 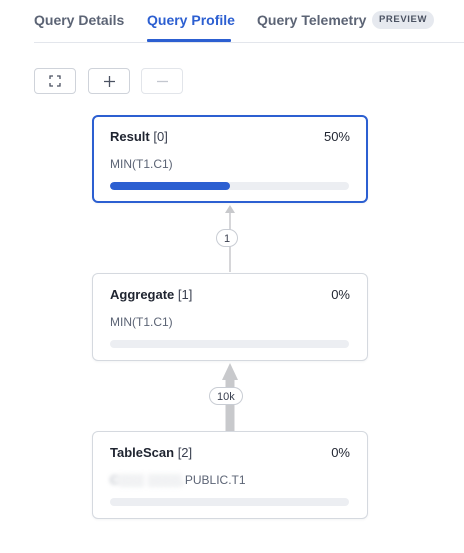 I want to click on operator-index: [1], so click(x=185, y=294).